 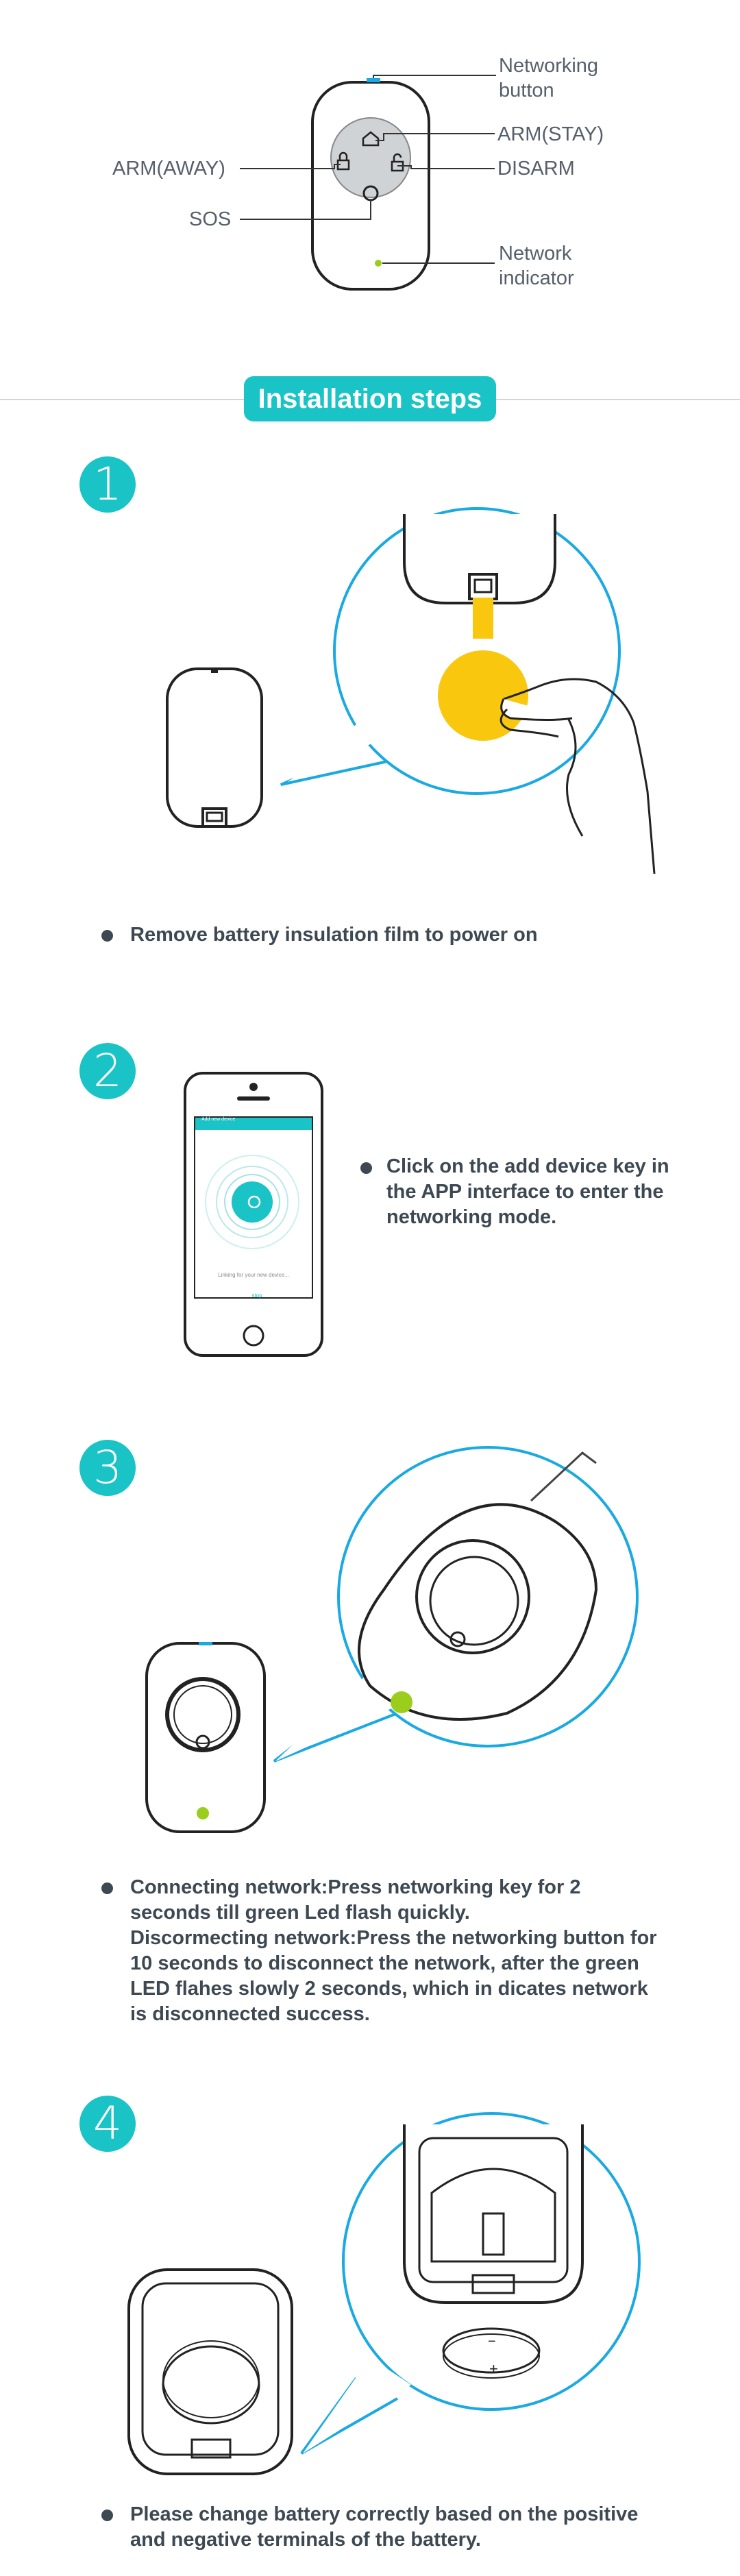 I want to click on step-3-bullet, so click(x=107, y=1888).